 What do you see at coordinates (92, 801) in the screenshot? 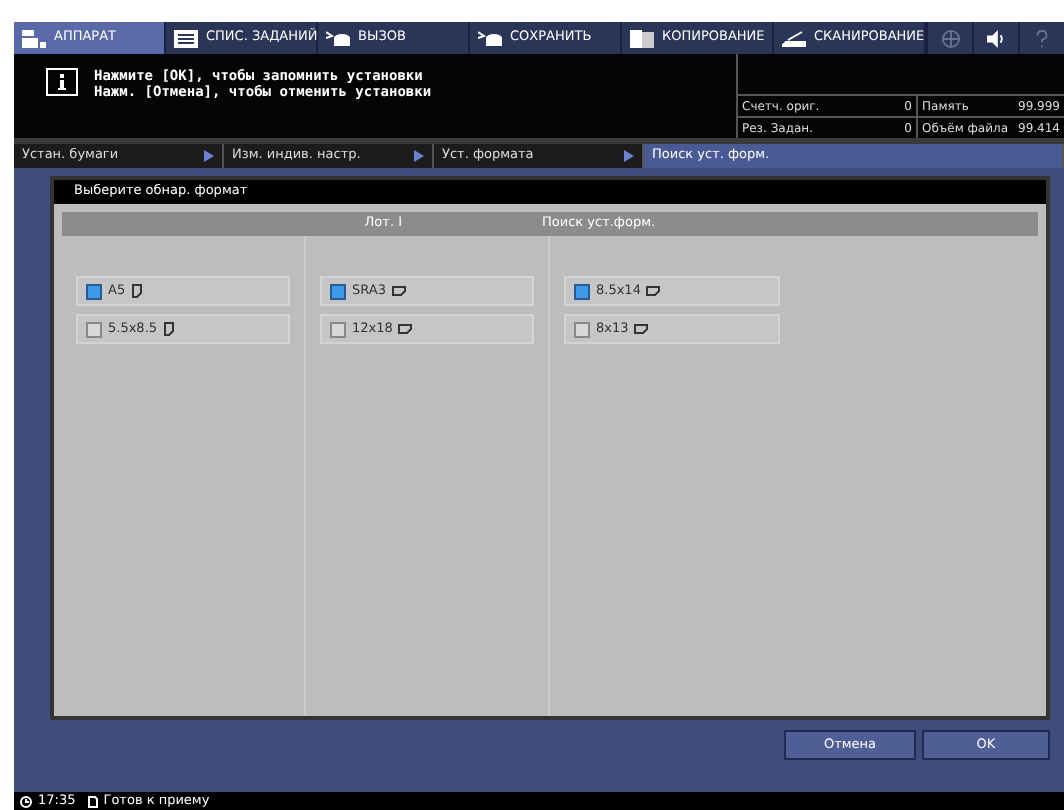
I see `page-icon` at bounding box center [92, 801].